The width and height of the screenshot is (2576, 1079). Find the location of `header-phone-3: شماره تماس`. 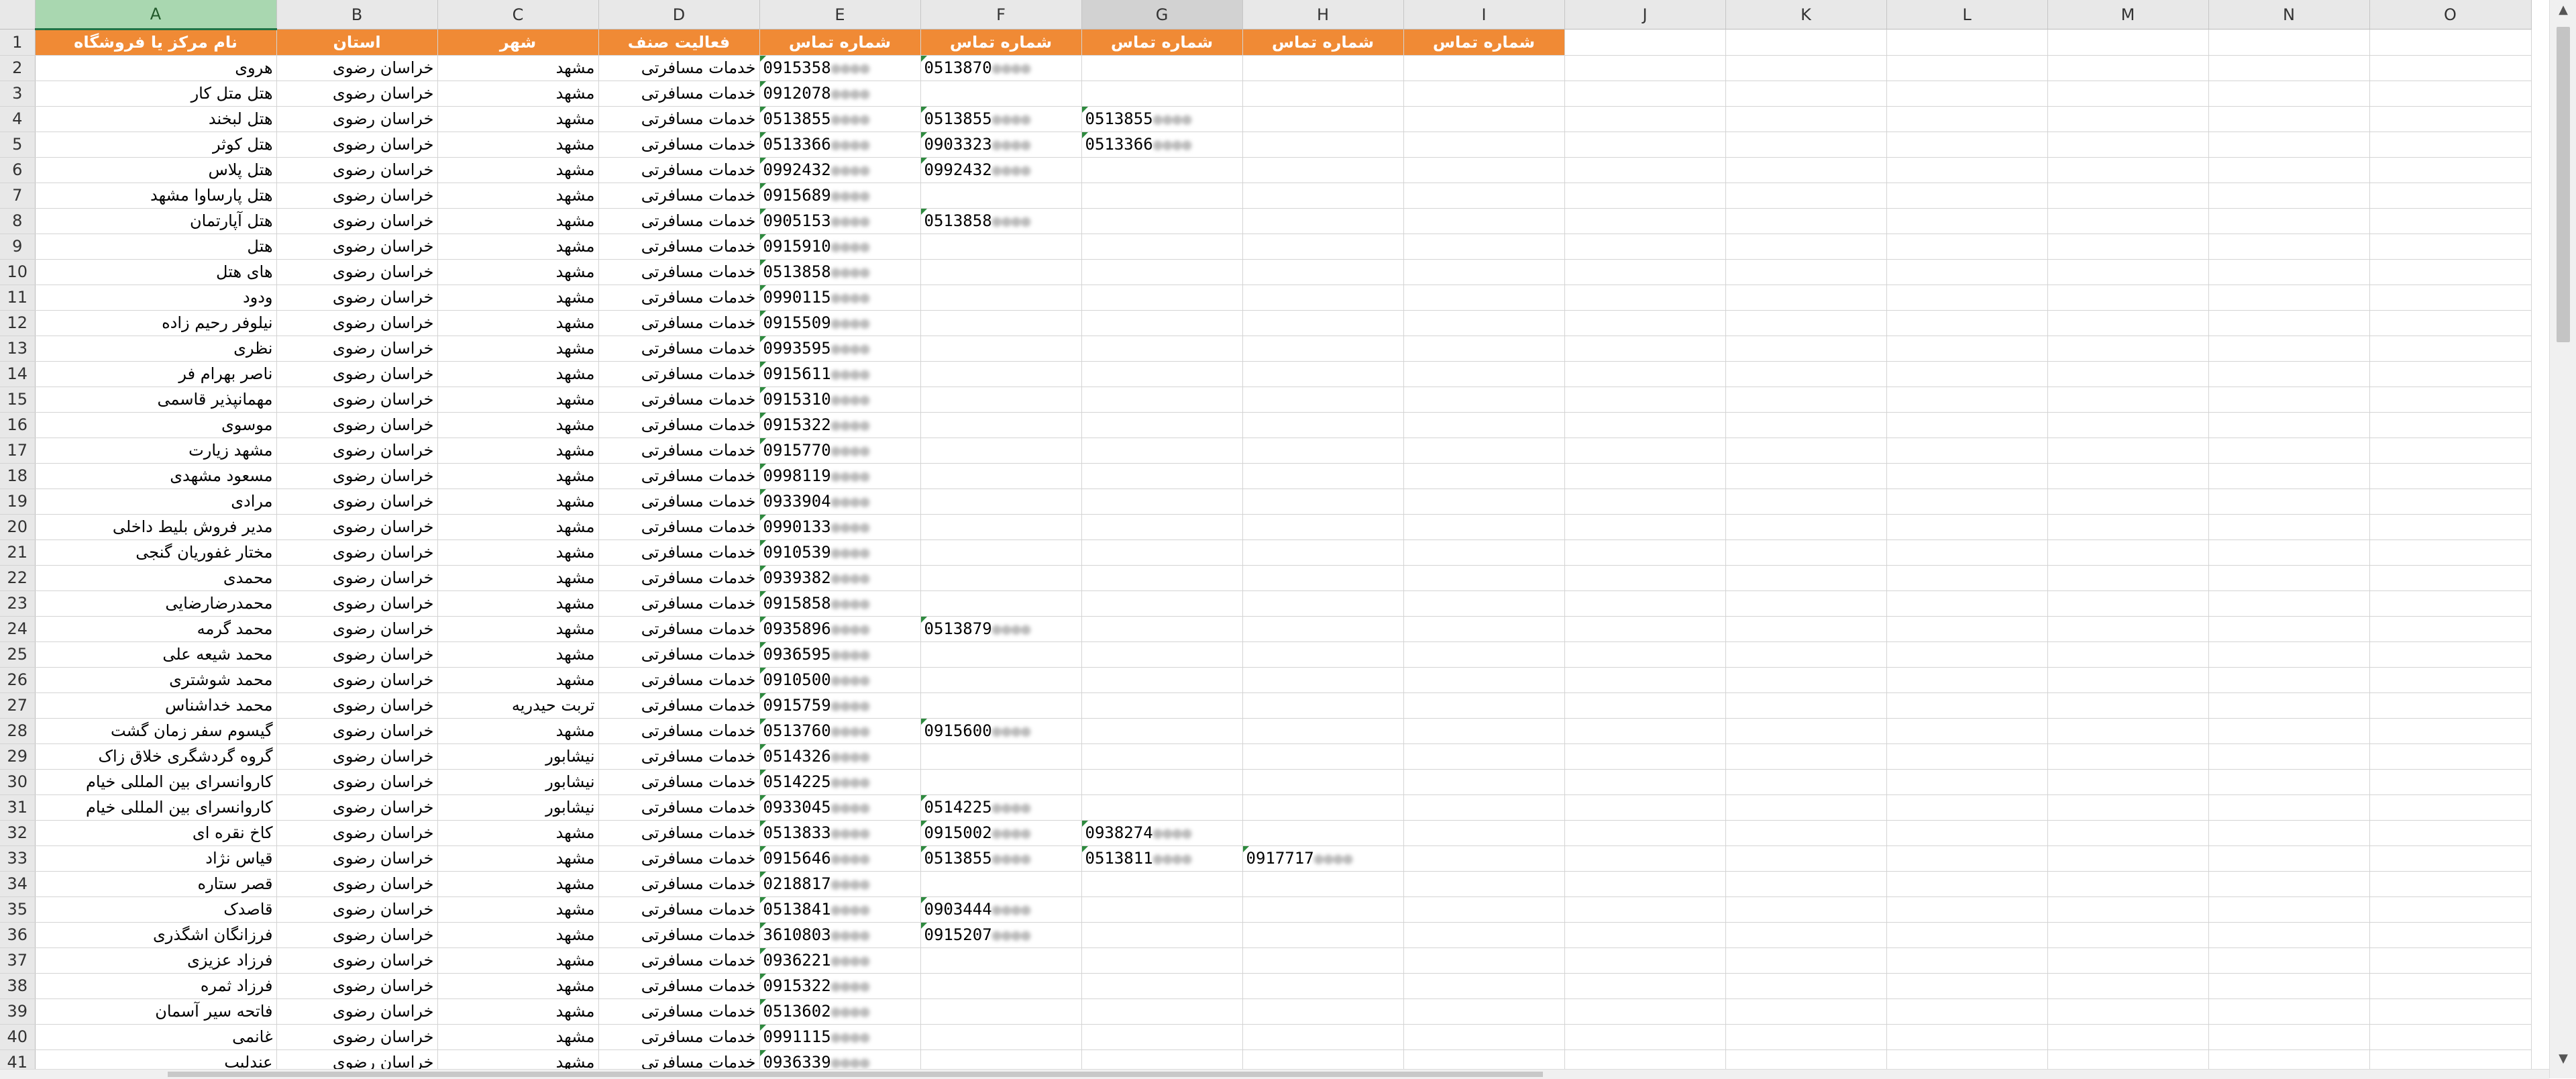

header-phone-3: شماره تماس is located at coordinates (1162, 42).